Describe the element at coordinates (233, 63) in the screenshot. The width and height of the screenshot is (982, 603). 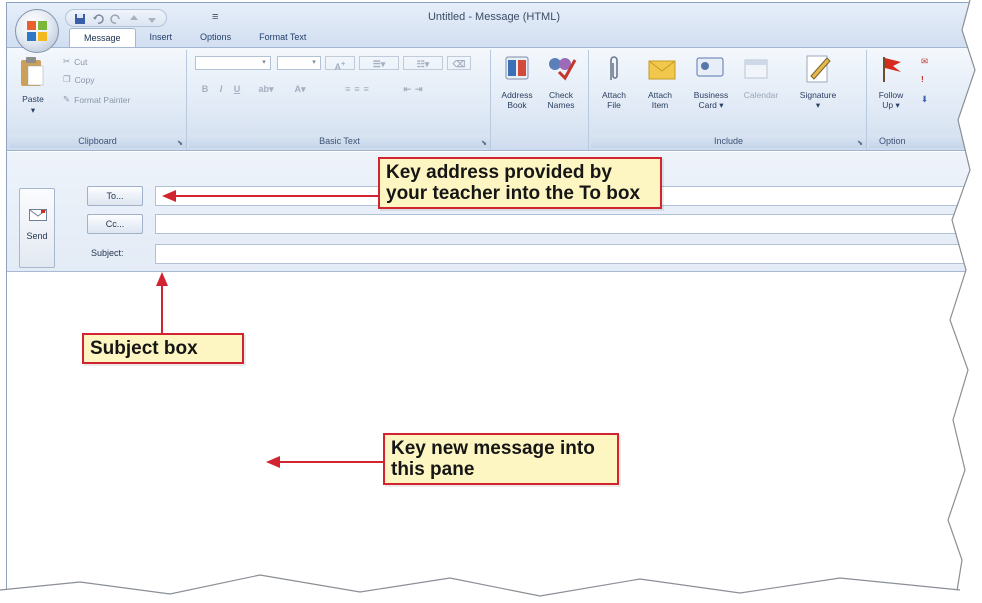
I see `font-combo: ▾` at that location.